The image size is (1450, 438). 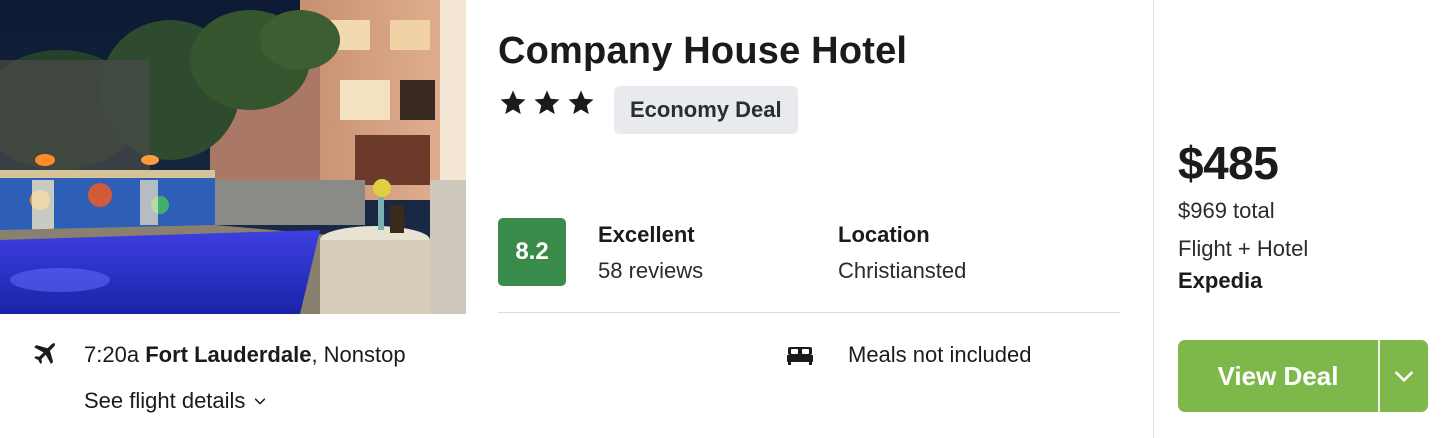 What do you see at coordinates (1243, 248) in the screenshot?
I see `package-type: Flight + Hotel` at bounding box center [1243, 248].